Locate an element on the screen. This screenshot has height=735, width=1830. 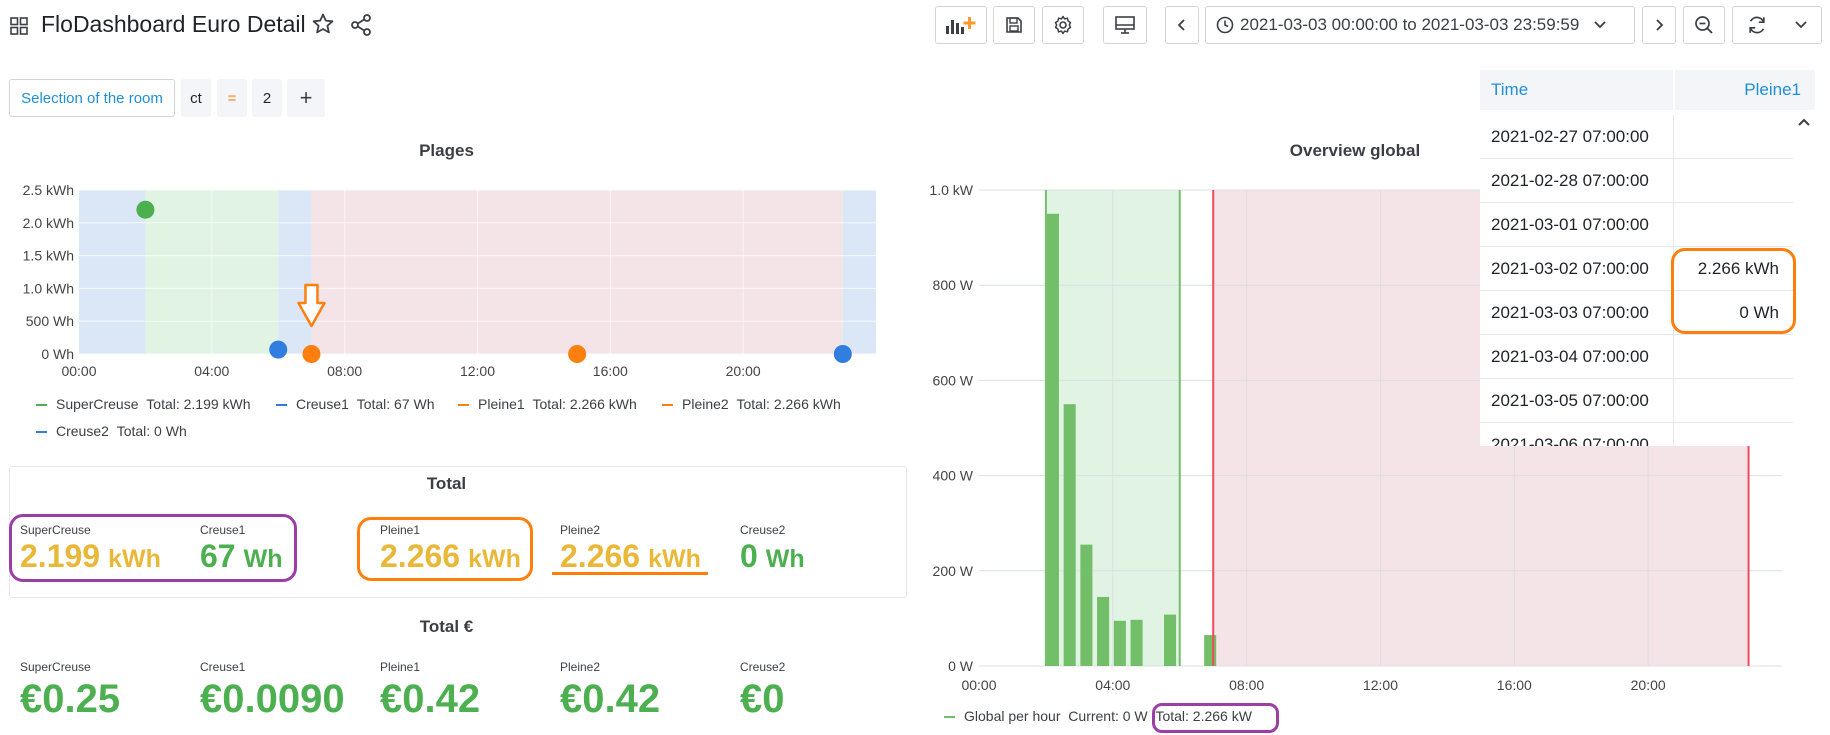
chevron-right-icon is located at coordinates (1660, 25).